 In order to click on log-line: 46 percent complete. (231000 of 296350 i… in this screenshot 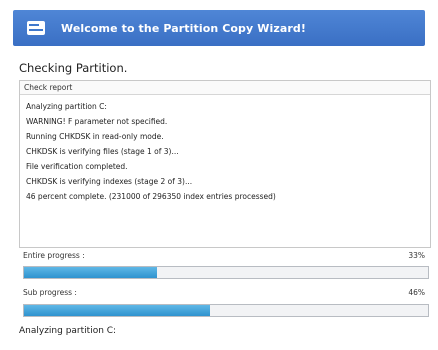, I will do `click(151, 196)`.